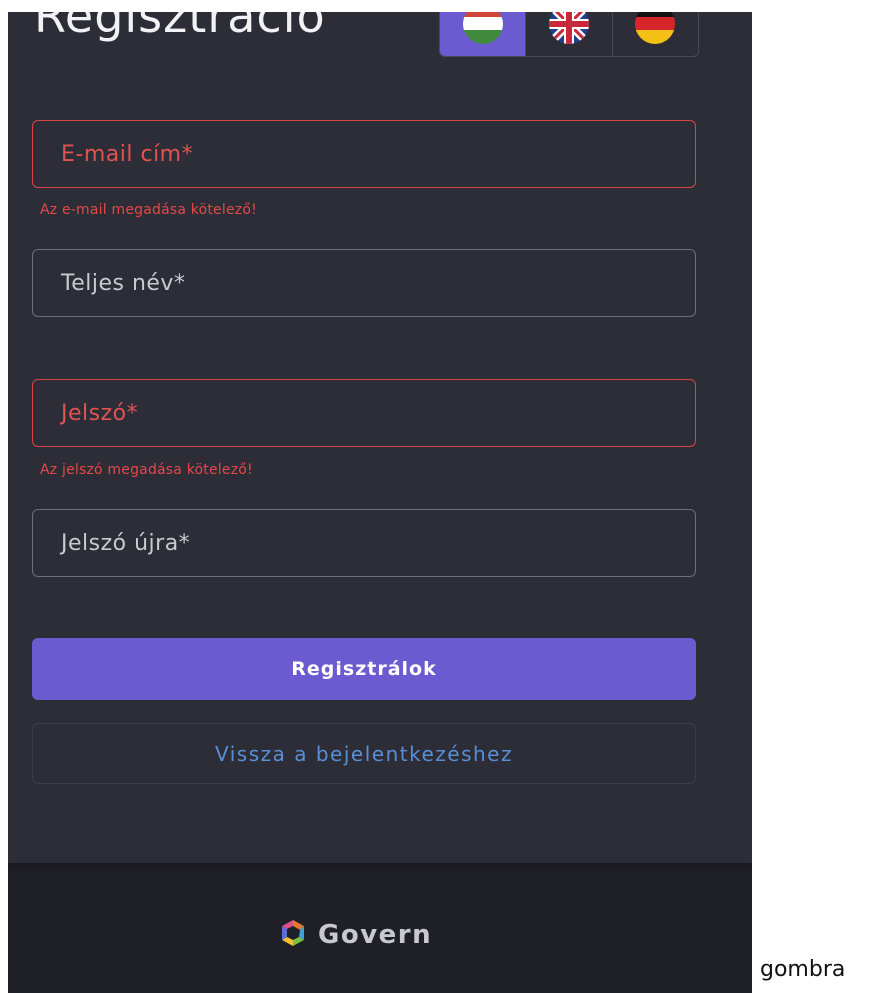 The height and width of the screenshot is (993, 880). What do you see at coordinates (482, 28) in the screenshot?
I see `hungary-flag-icon` at bounding box center [482, 28].